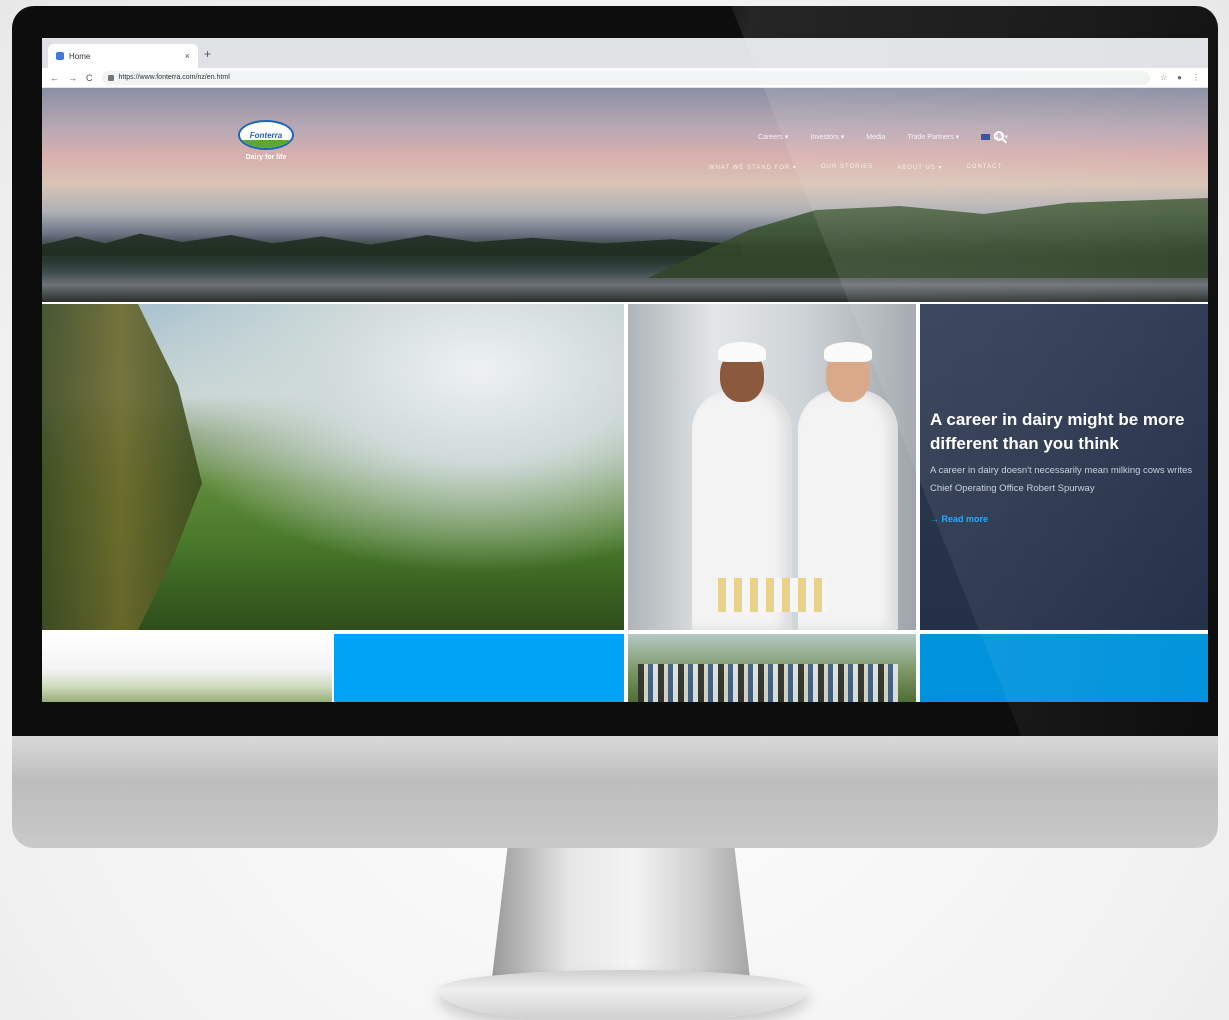  What do you see at coordinates (768, 683) in the screenshot?
I see `group-crowd` at bounding box center [768, 683].